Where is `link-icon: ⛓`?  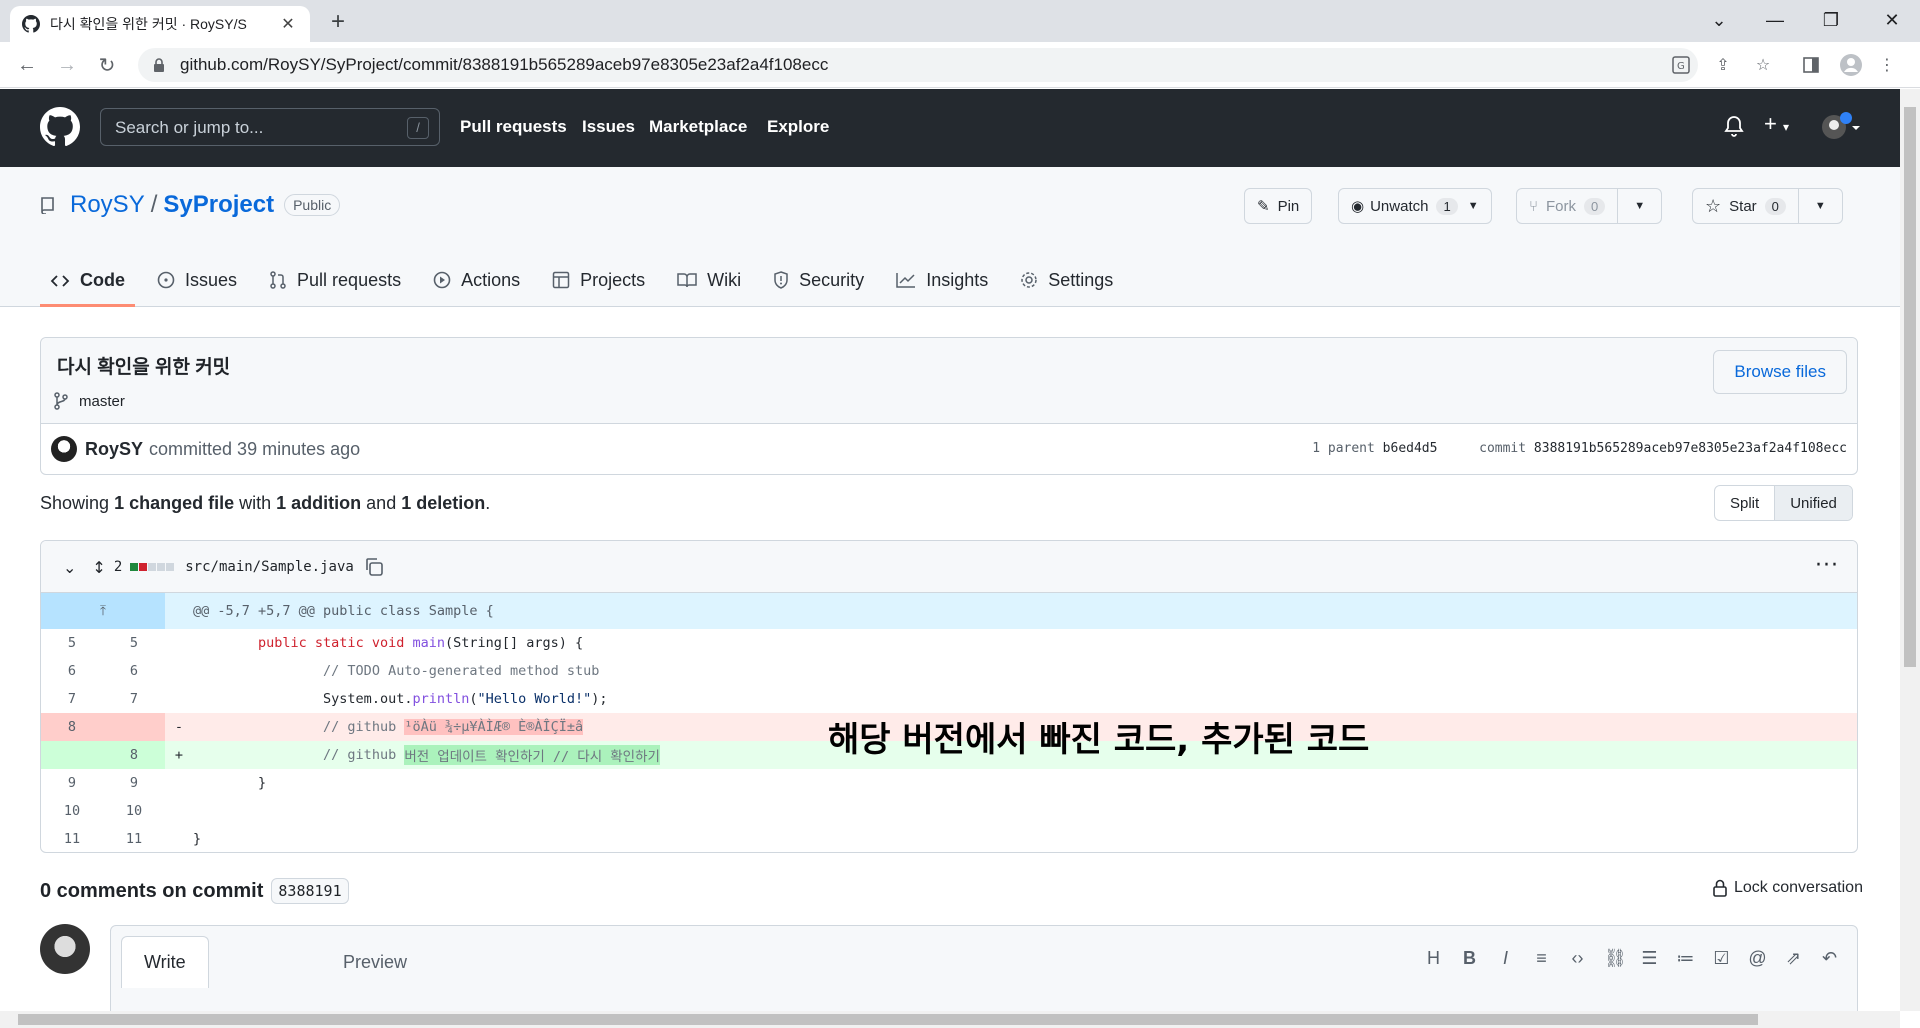
link-icon: ⛓ is located at coordinates (1615, 958).